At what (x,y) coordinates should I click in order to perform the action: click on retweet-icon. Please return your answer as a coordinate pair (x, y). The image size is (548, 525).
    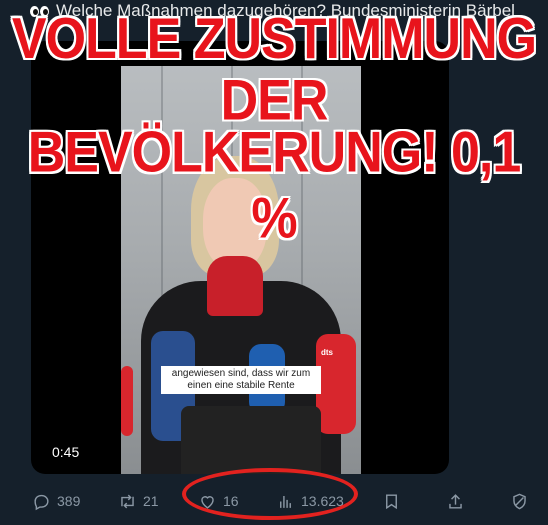
    Looking at the image, I should click on (127, 501).